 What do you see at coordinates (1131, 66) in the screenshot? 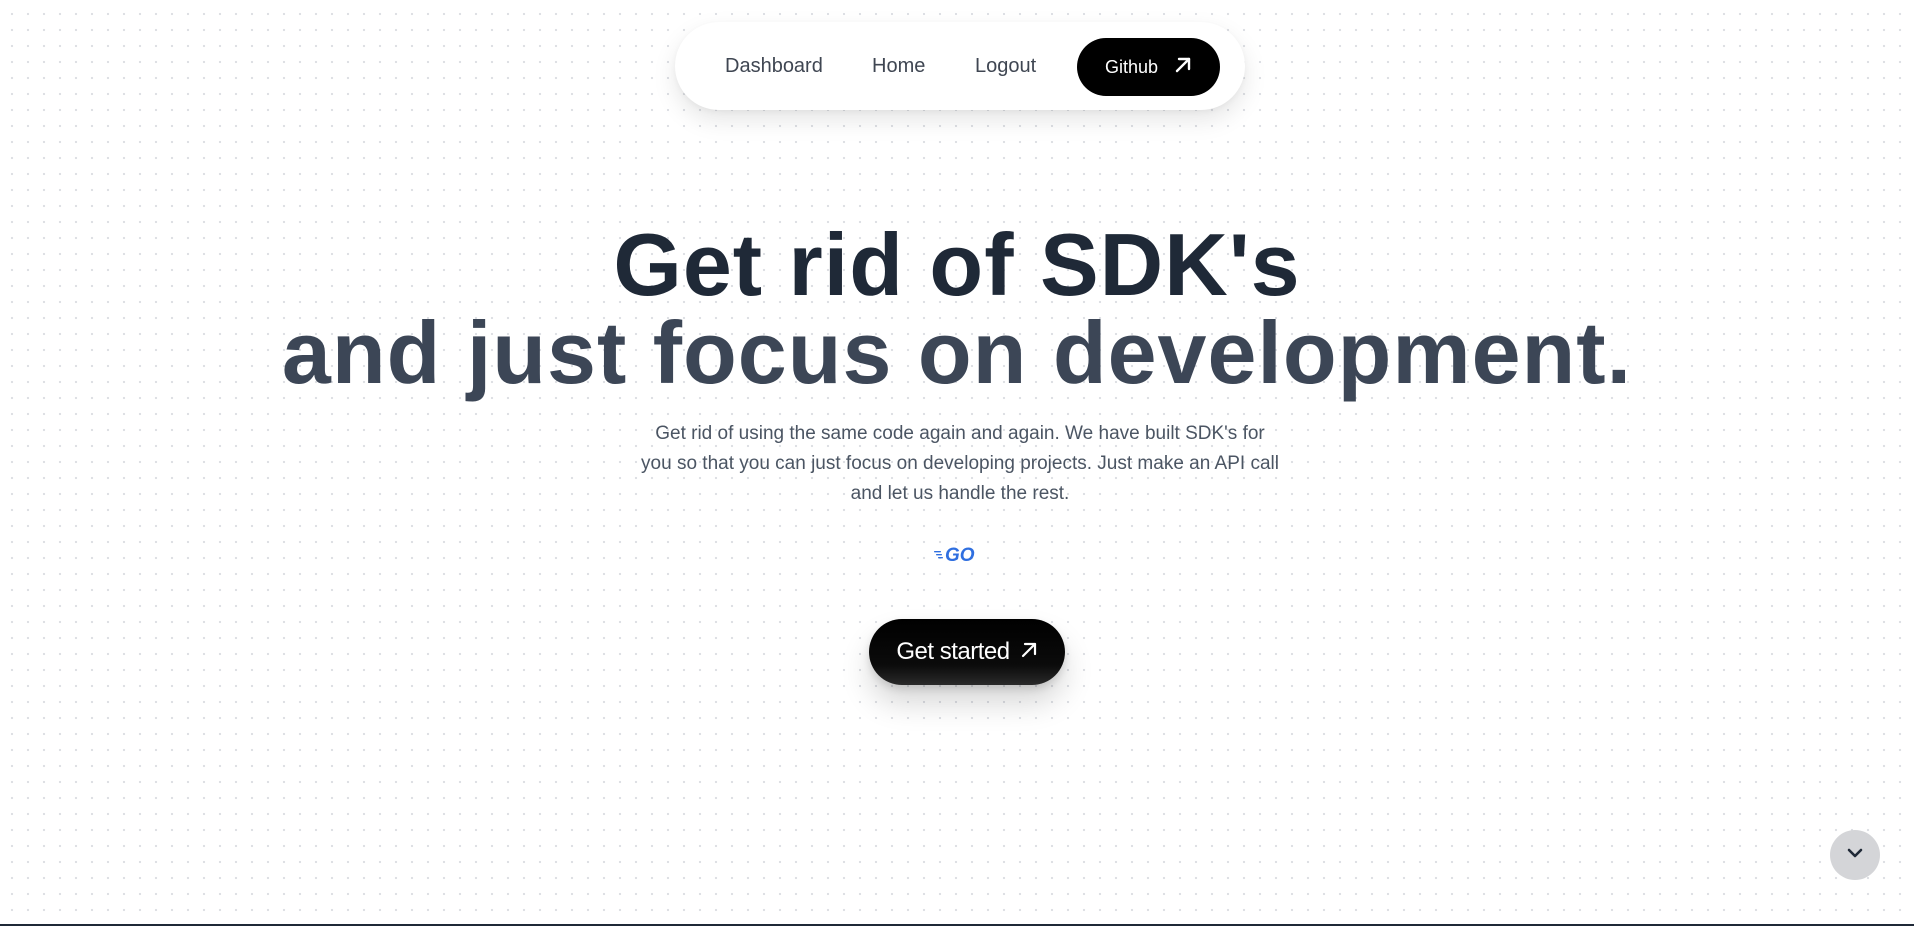
I see `github-button-label: Github` at bounding box center [1131, 66].